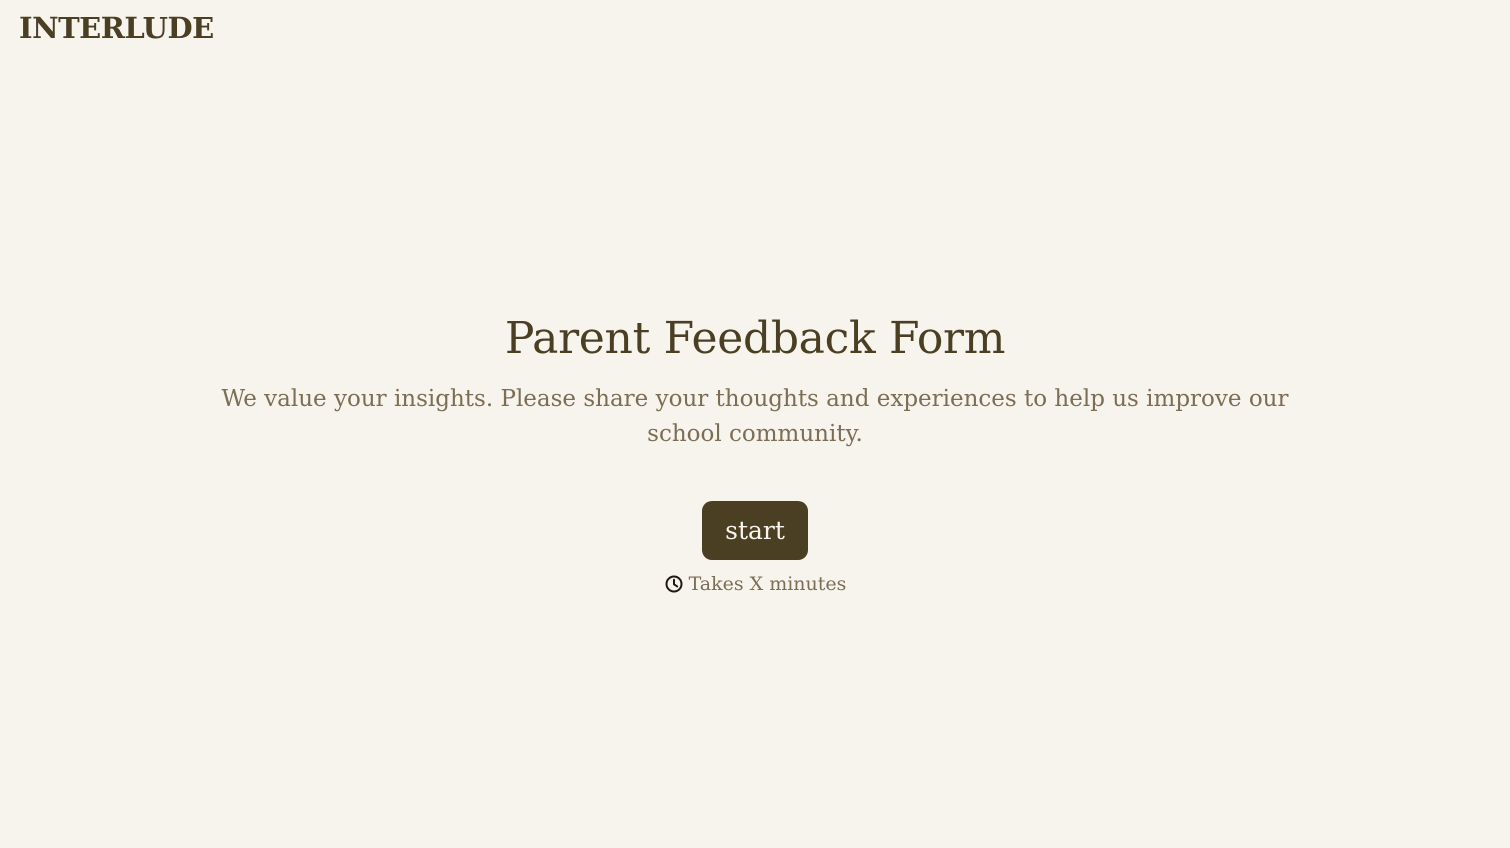  Describe the element at coordinates (755, 530) in the screenshot. I see `start-button: start` at that location.